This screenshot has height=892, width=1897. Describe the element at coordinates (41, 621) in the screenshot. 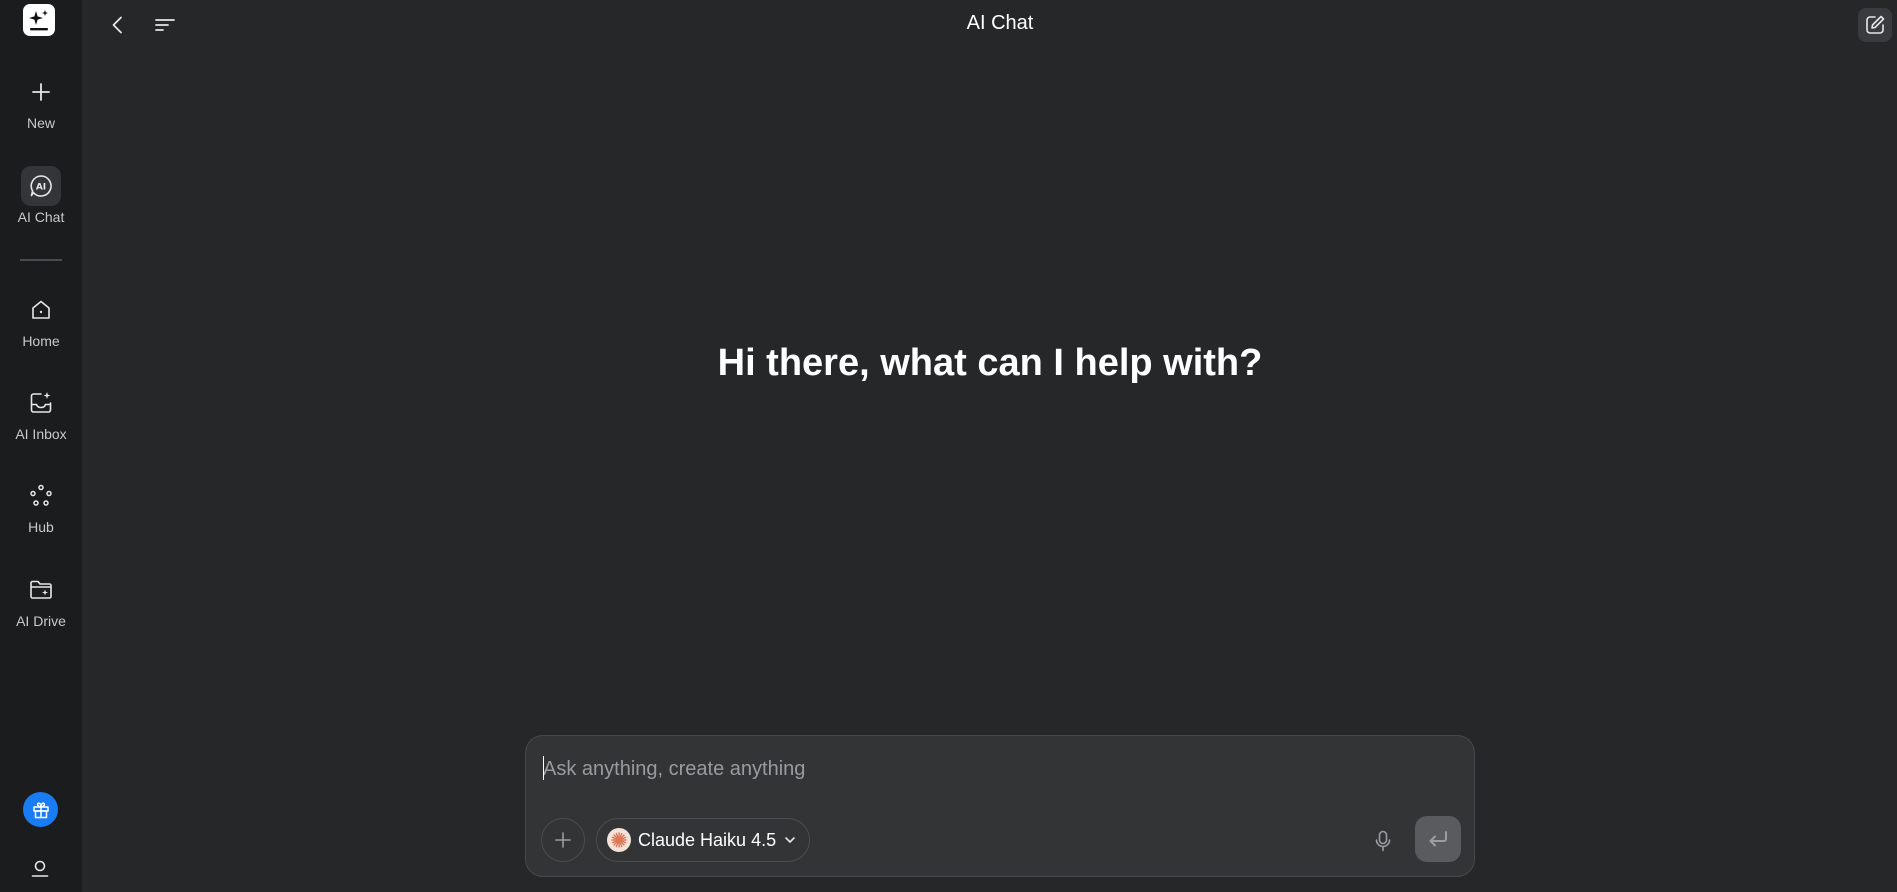

I see `sidebar-item-label: AI Drive` at that location.